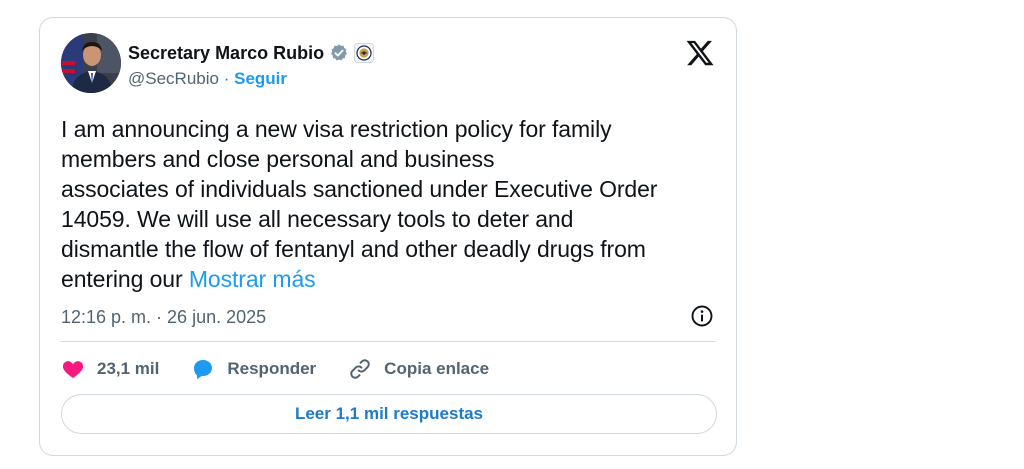 Image resolution: width=1024 pixels, height=469 pixels. What do you see at coordinates (388, 341) in the screenshot?
I see `divider` at bounding box center [388, 341].